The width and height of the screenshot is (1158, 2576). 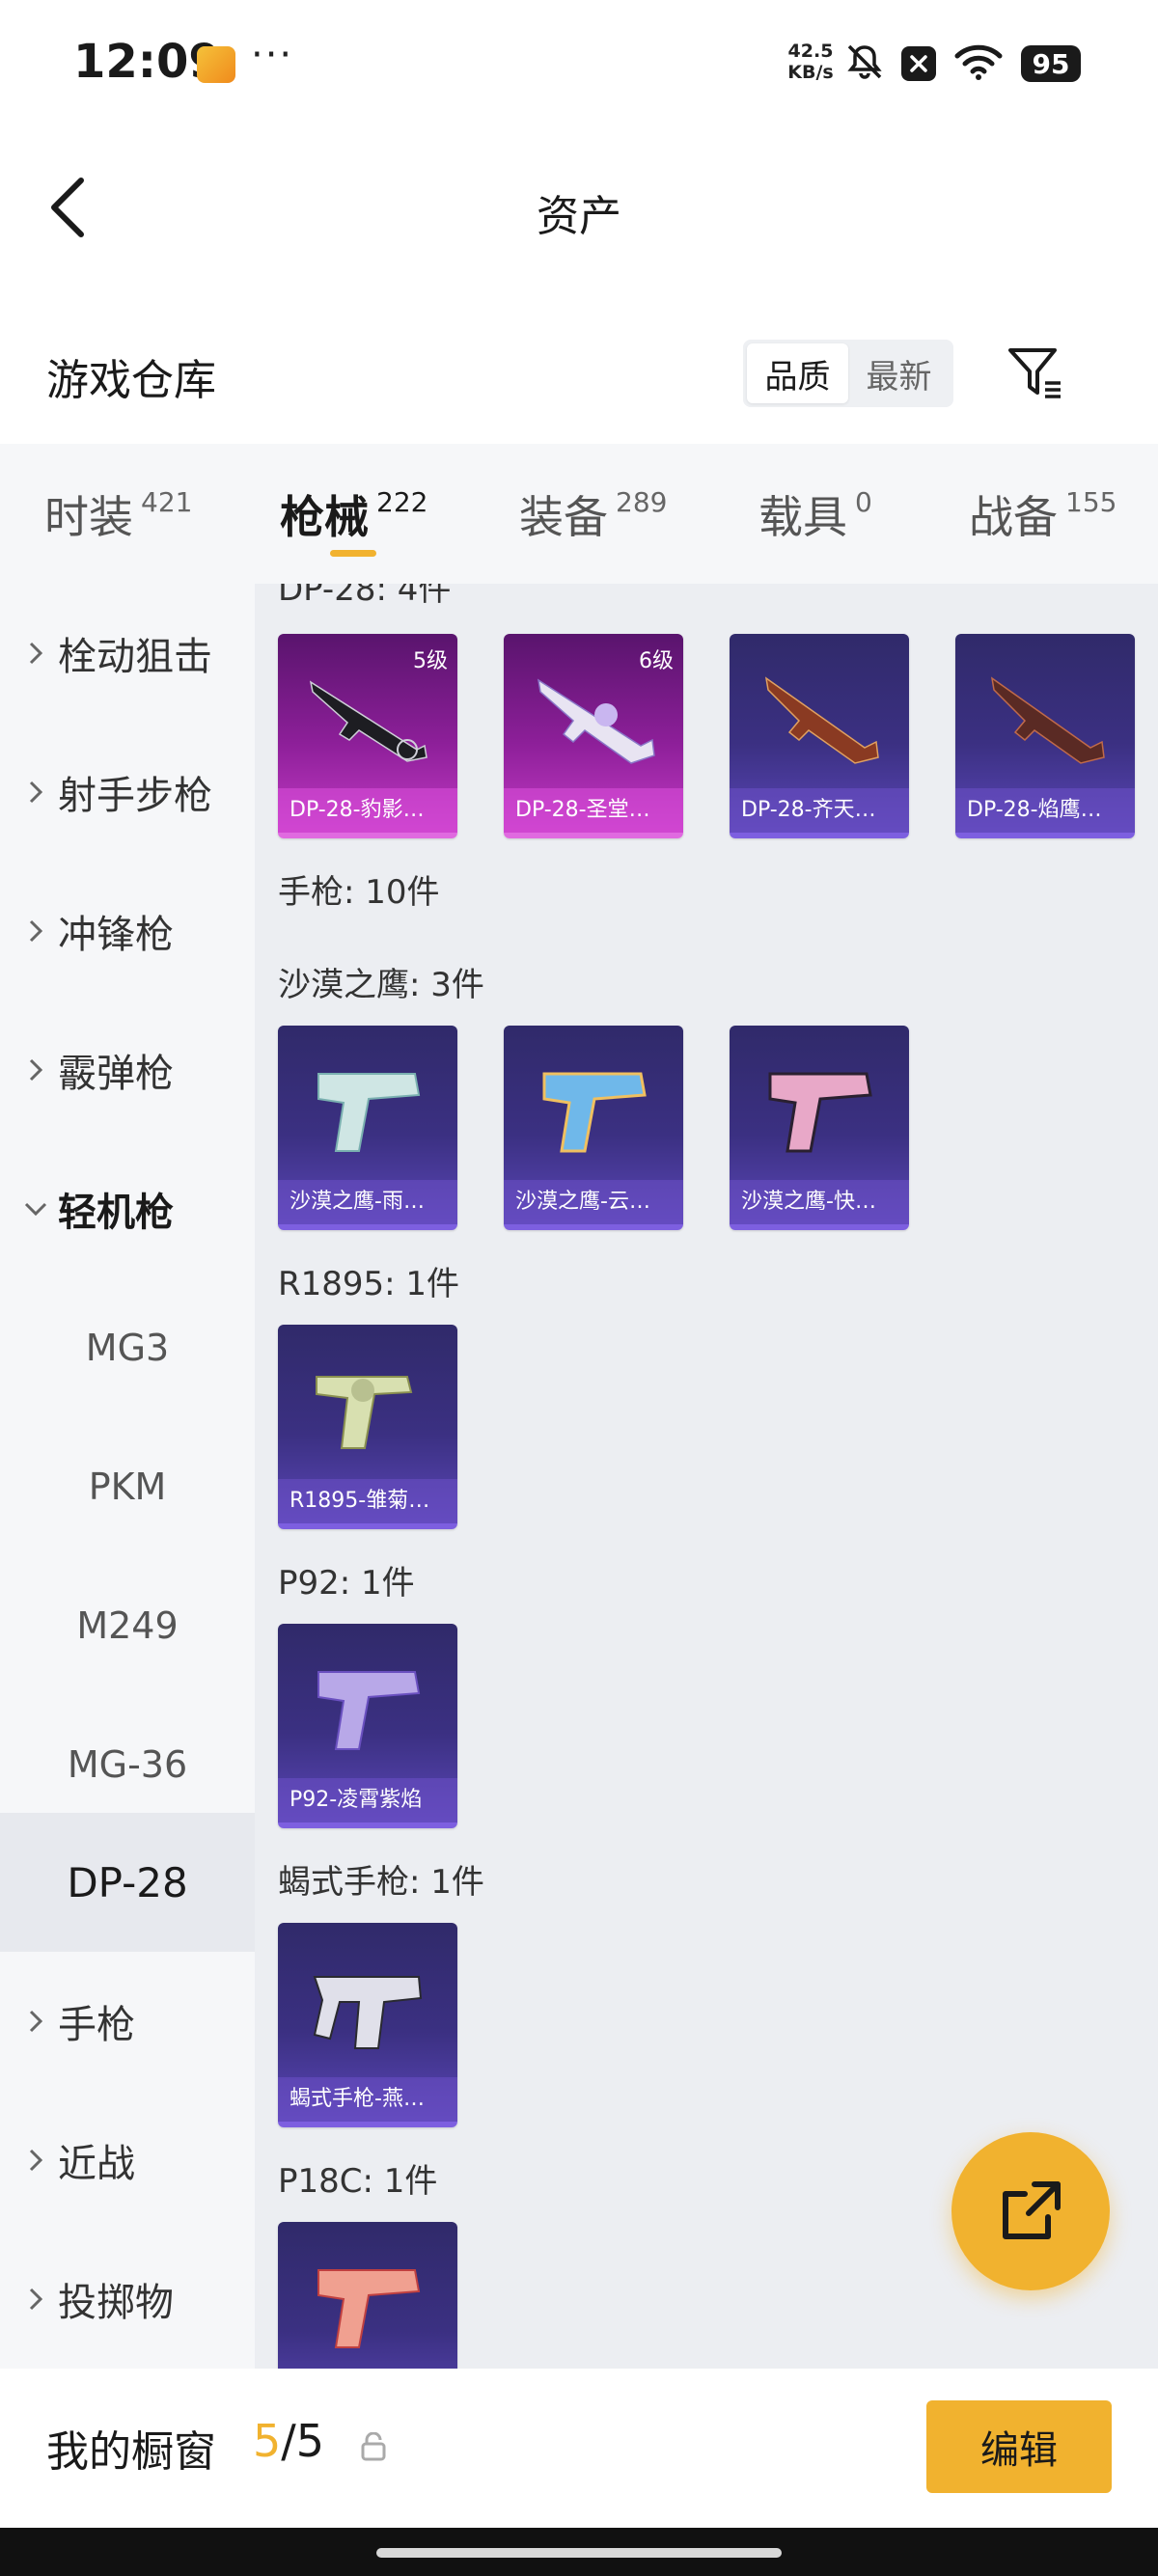 I want to click on filter-icon, so click(x=1034, y=373).